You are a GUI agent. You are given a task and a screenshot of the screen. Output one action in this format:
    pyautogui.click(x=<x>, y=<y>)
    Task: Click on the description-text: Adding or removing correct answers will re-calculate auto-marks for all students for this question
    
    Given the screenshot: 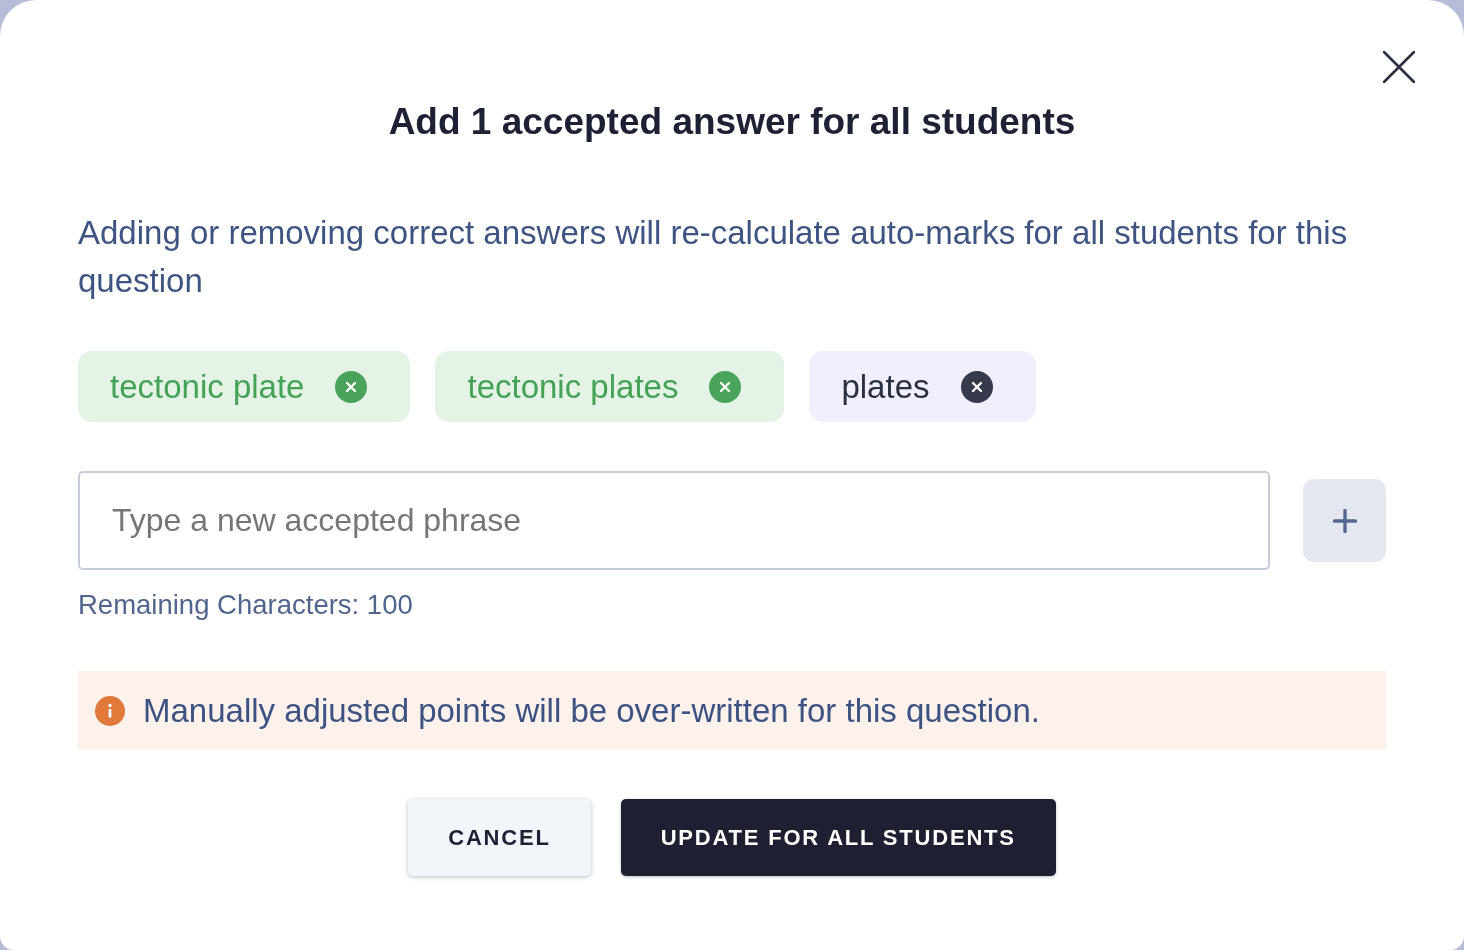 What is the action you would take?
    pyautogui.click(x=713, y=257)
    